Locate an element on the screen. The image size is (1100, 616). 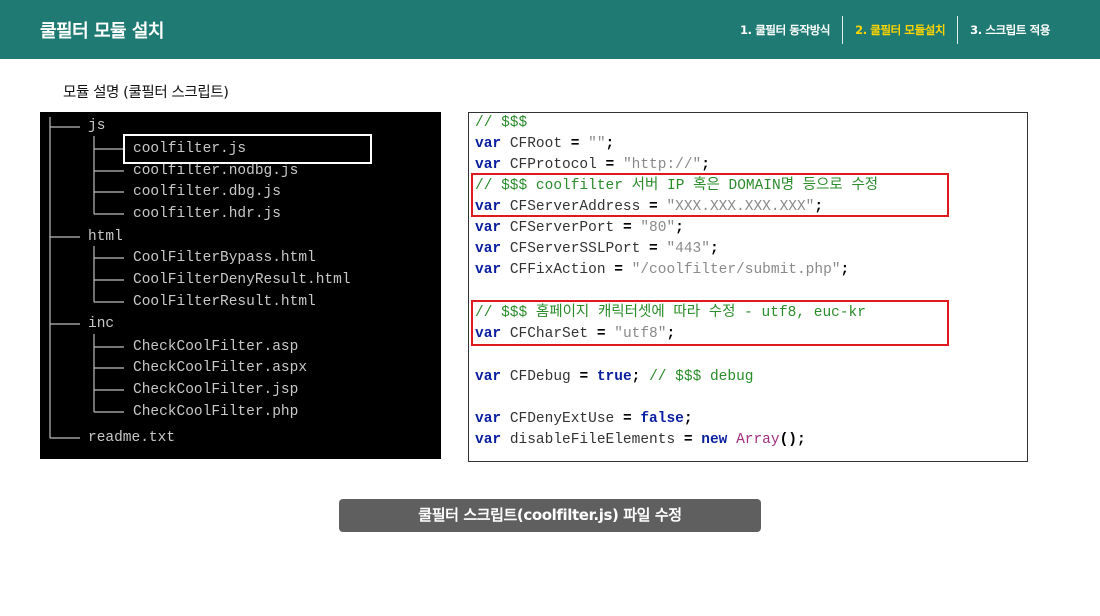
code-line-disablefileelements: var disableFileElements = new Array(); is located at coordinates (640, 440).